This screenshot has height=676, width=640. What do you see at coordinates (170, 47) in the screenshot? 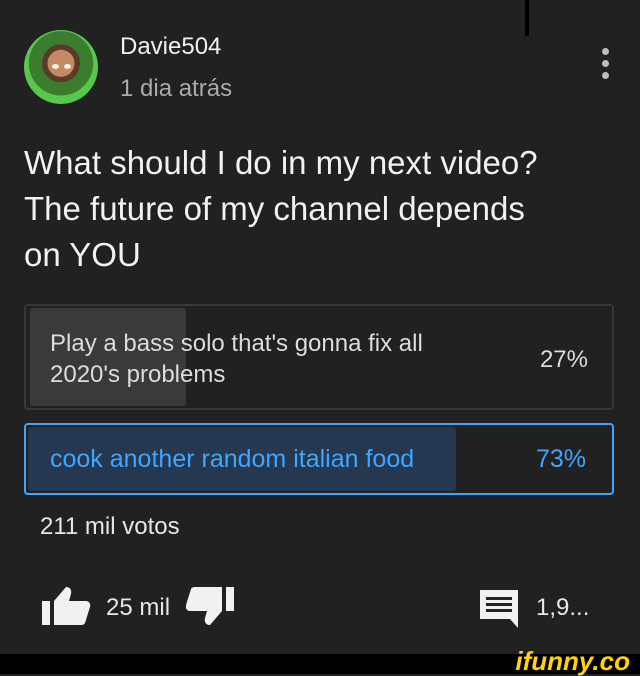
I see `author-name: Davie504` at bounding box center [170, 47].